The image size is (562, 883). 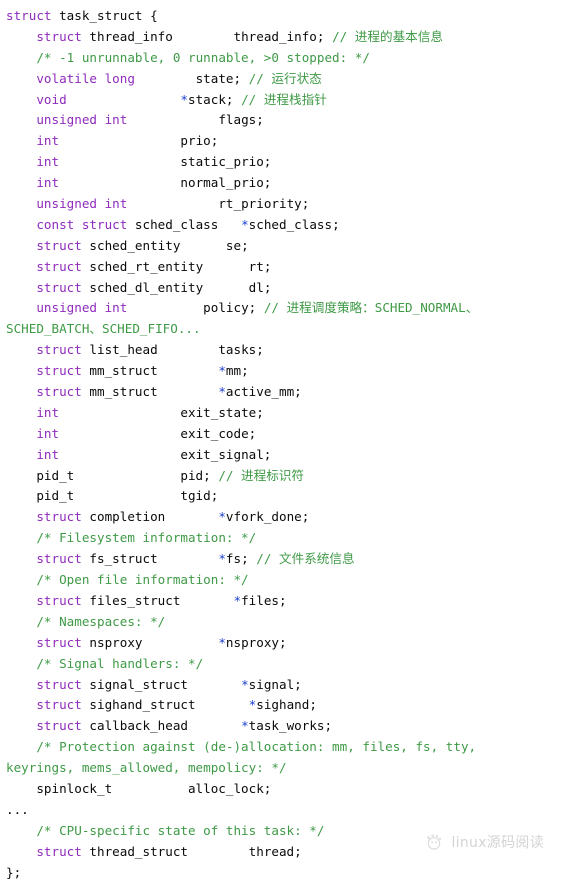 What do you see at coordinates (281, 496) in the screenshot?
I see `code-line: pid_t tgid;` at bounding box center [281, 496].